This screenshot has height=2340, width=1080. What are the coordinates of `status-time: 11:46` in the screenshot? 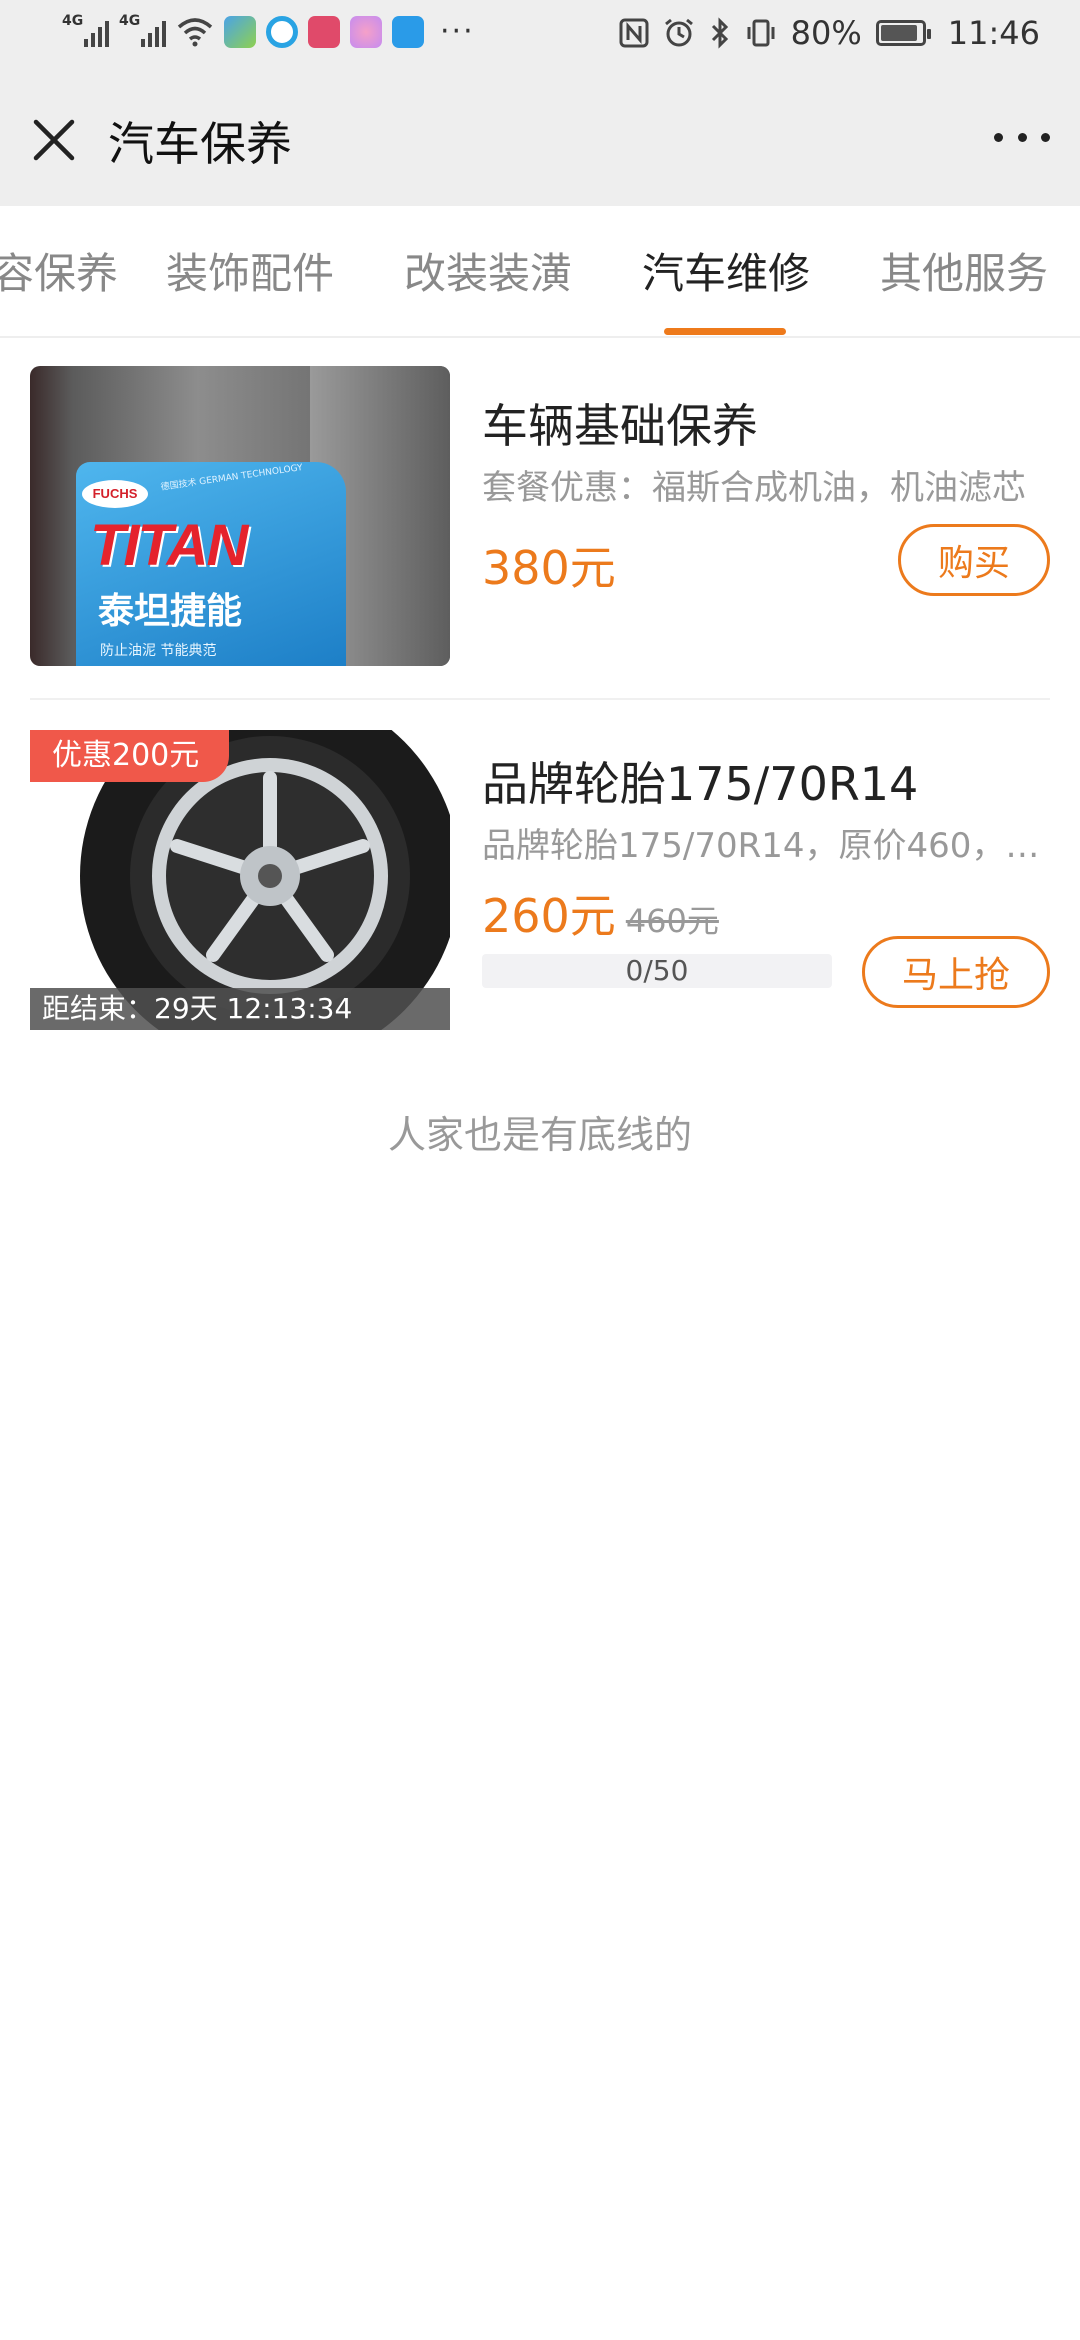 It's located at (993, 33).